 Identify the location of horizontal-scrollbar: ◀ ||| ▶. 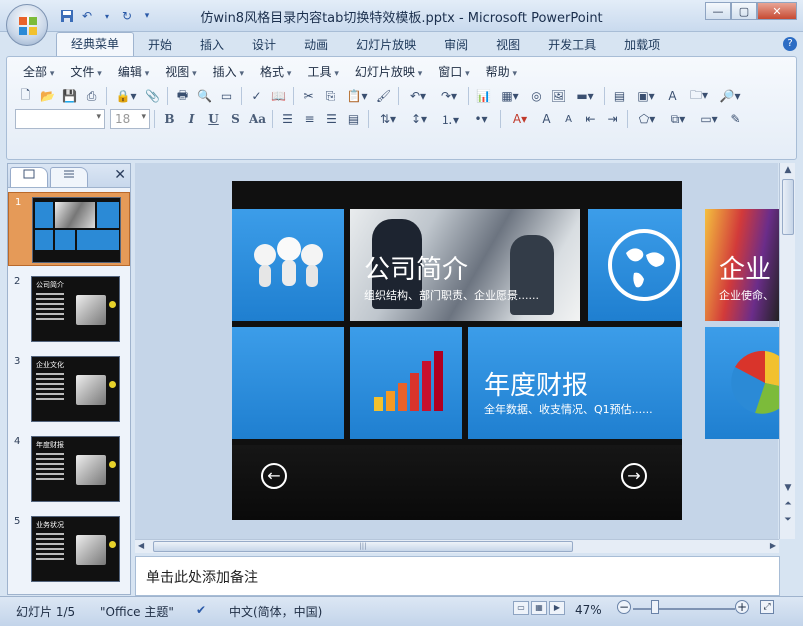
(457, 546).